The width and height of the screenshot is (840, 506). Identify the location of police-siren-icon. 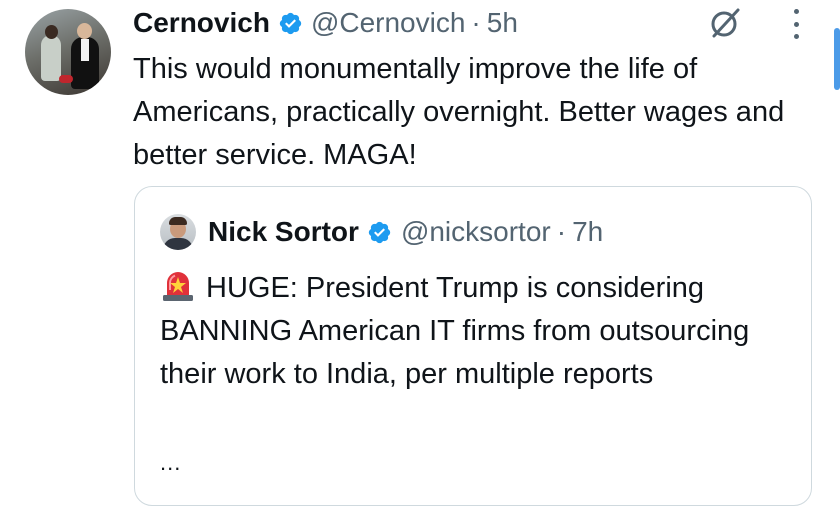
(178, 286).